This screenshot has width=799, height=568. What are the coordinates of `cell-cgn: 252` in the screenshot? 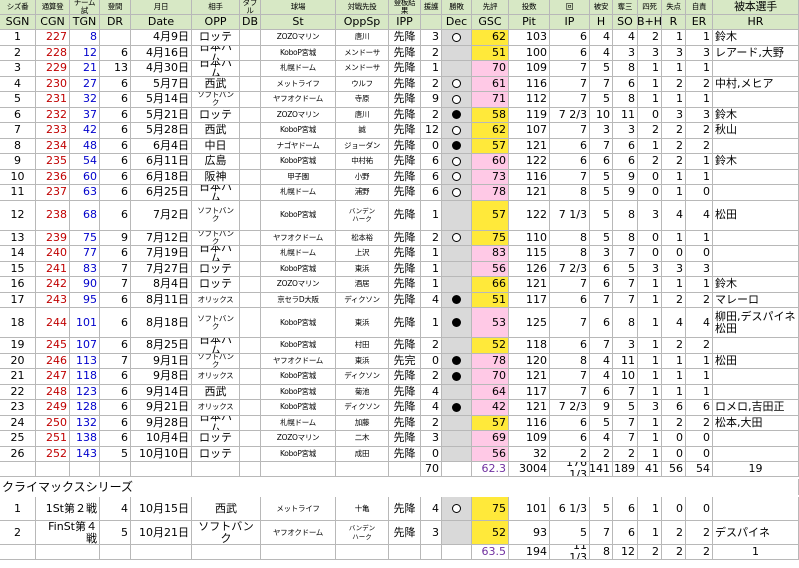 It's located at (53, 454).